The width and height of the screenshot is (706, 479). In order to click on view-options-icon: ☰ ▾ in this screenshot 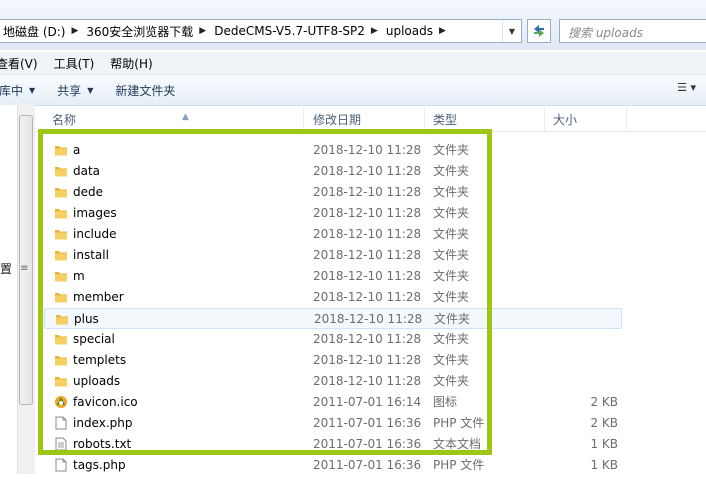, I will do `click(686, 87)`.